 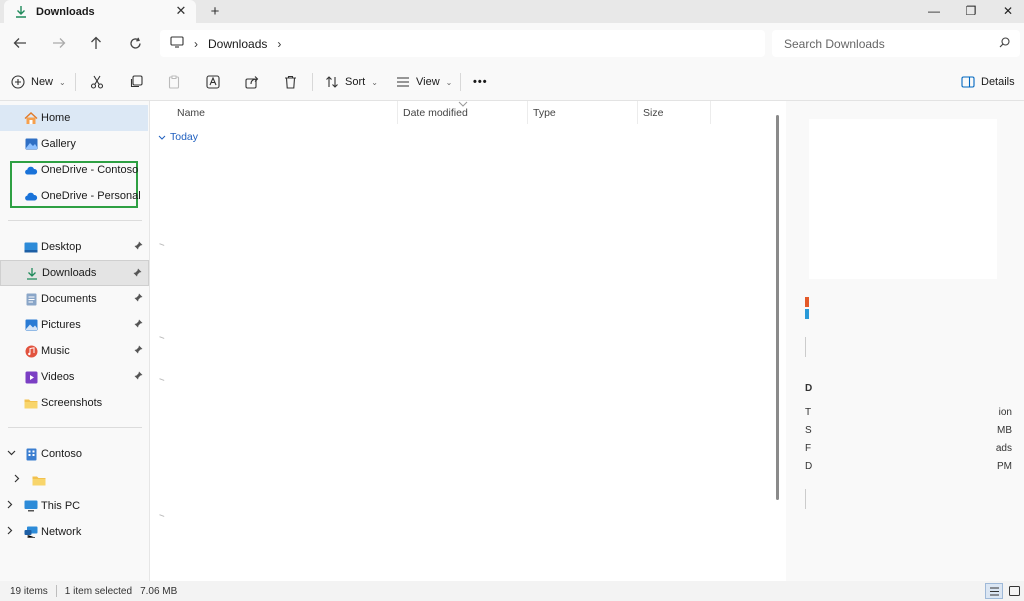 I want to click on onedrive-cloud-icon, so click(x=31, y=170).